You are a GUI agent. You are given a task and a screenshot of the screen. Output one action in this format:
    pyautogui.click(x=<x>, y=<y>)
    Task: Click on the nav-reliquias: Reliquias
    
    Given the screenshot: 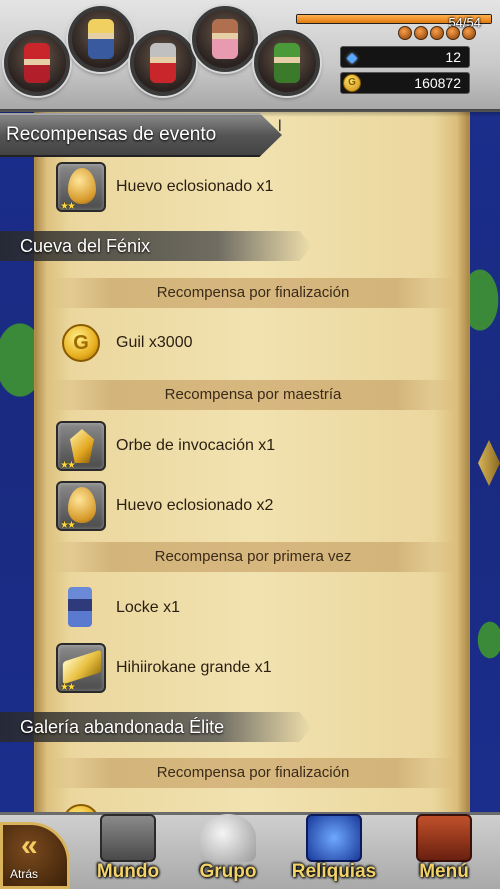 What is the action you would take?
    pyautogui.click(x=334, y=850)
    